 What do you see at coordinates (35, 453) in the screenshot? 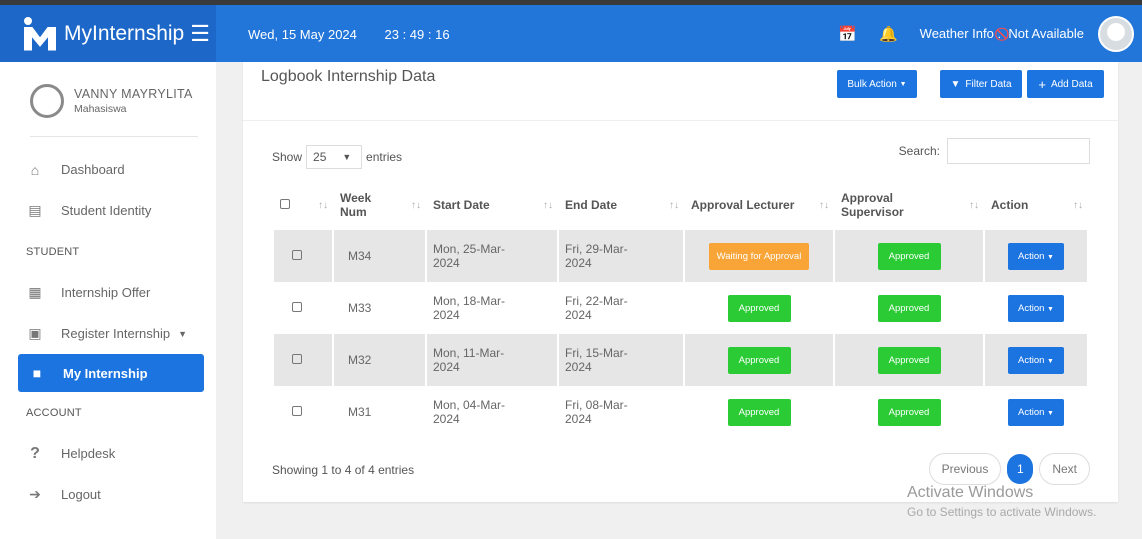
I see `question-icon: ?` at bounding box center [35, 453].